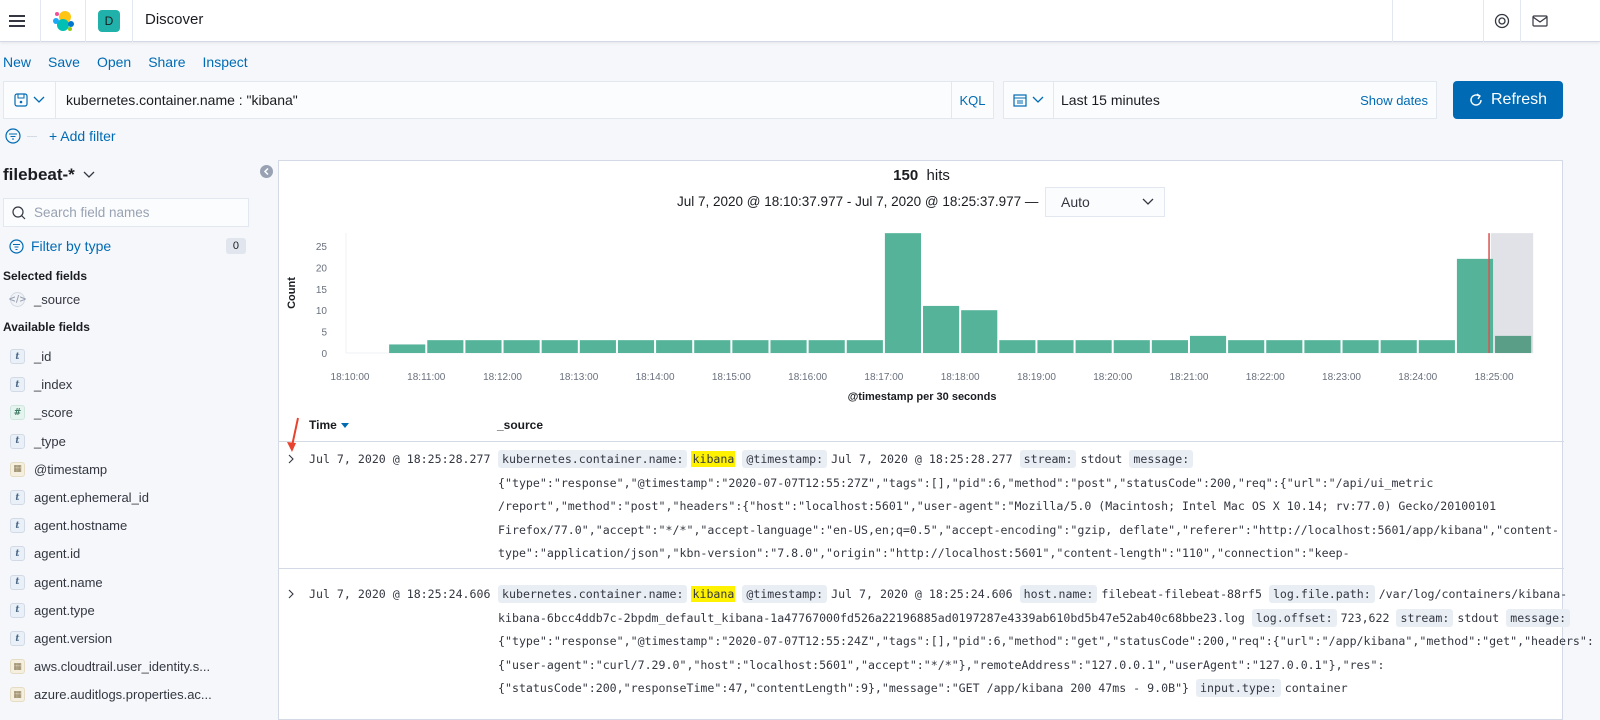 The height and width of the screenshot is (720, 1600). Describe the element at coordinates (1512, 293) in the screenshot. I see `partial-bucket-region` at that location.